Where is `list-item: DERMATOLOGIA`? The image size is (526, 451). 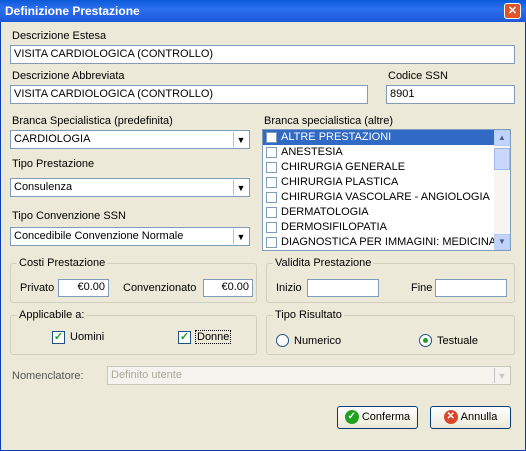
list-item: DERMATOLOGIA is located at coordinates (386, 212).